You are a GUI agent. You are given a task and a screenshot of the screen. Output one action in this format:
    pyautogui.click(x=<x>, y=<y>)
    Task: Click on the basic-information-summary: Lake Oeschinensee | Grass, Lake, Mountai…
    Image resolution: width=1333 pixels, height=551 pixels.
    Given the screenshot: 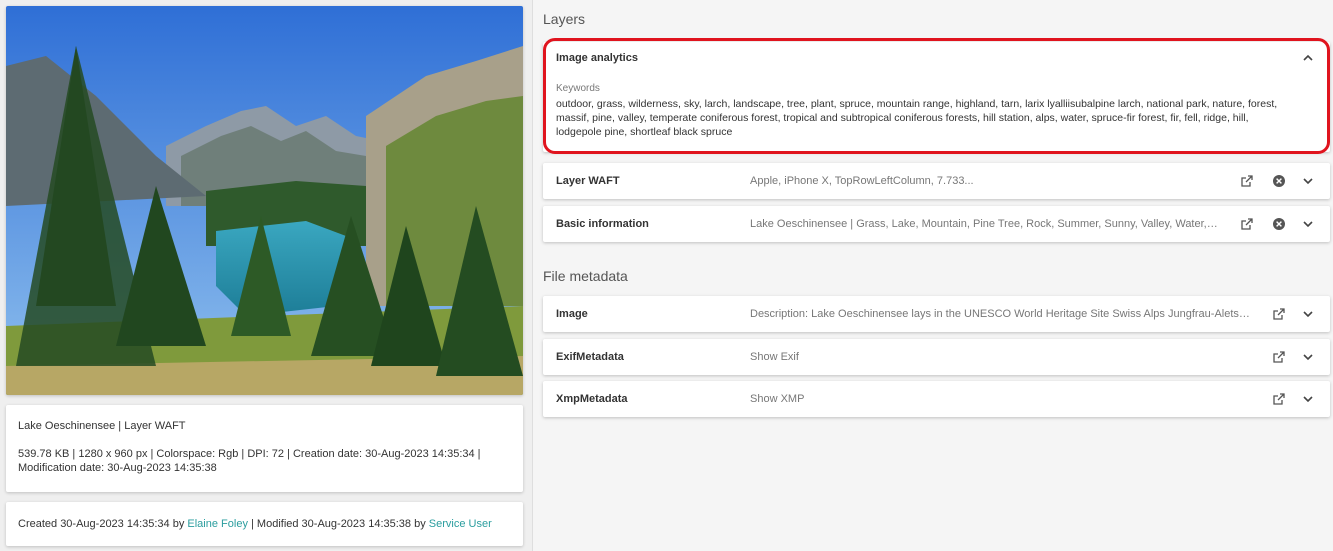 What is the action you would take?
    pyautogui.click(x=985, y=224)
    